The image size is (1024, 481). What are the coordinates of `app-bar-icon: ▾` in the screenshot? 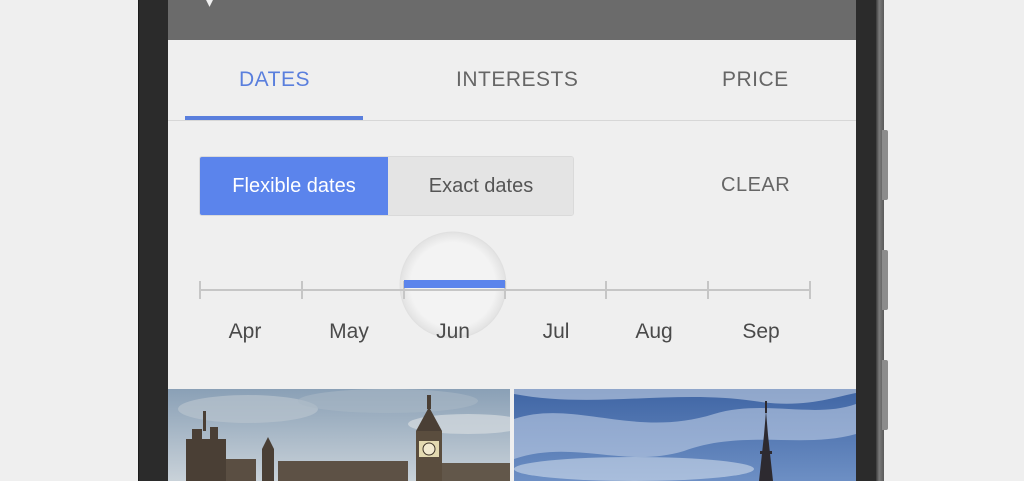 It's located at (210, 5).